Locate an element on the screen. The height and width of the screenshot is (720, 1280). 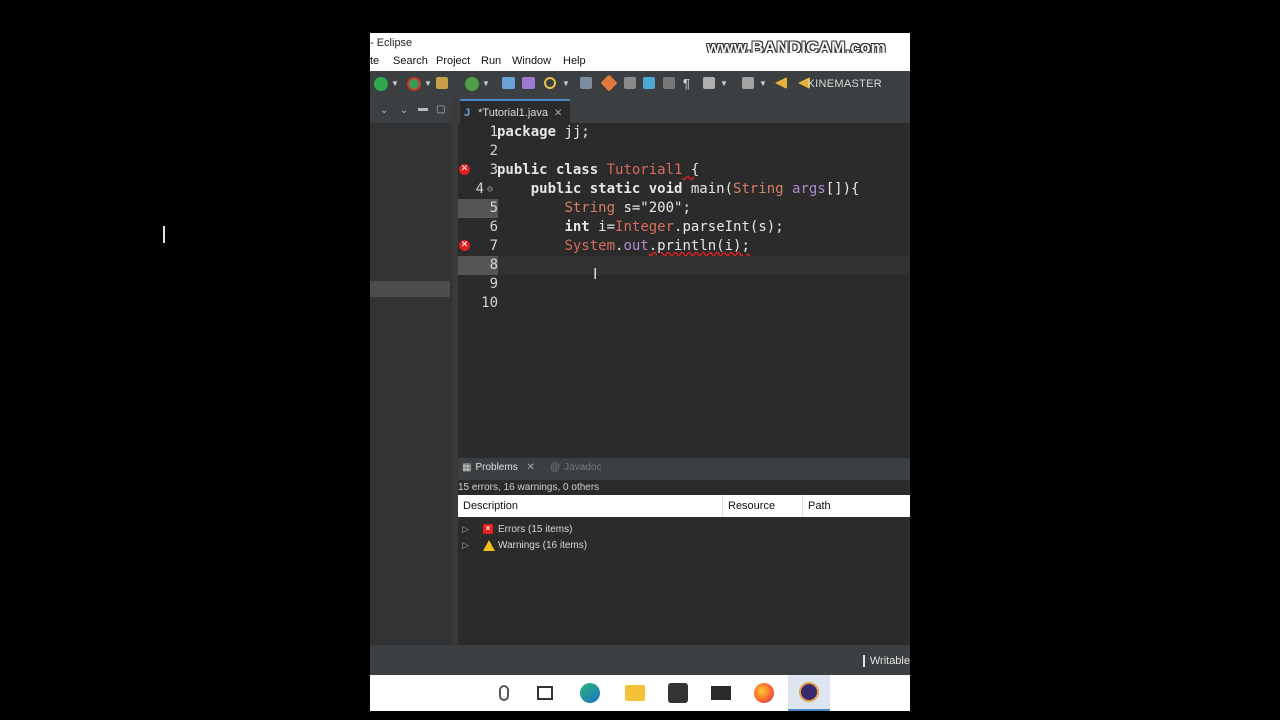
view-menu-icon: ⌄ is located at coordinates (384, 110).